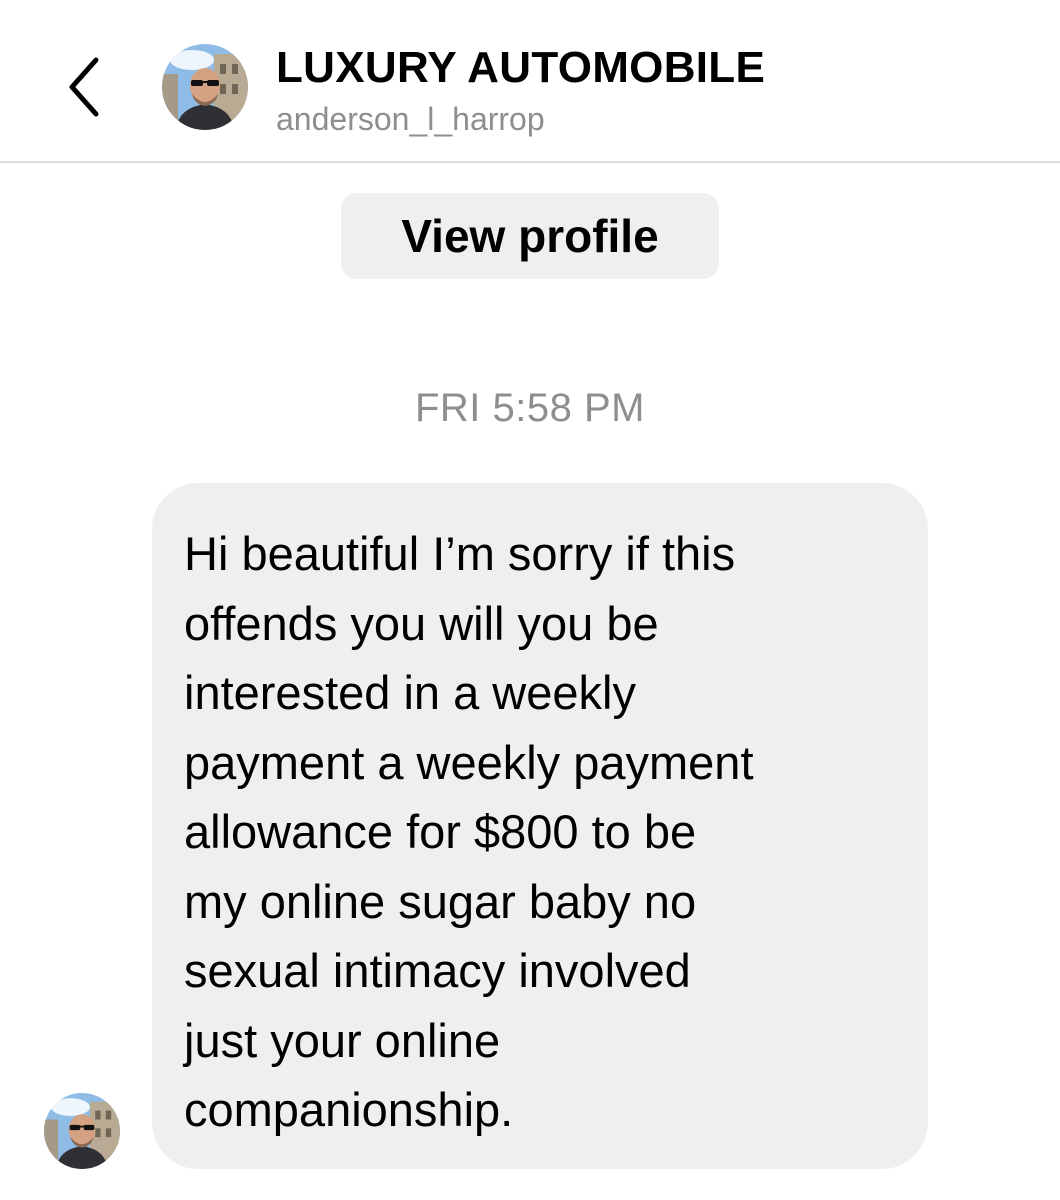 This screenshot has height=1200, width=1060. Describe the element at coordinates (529, 408) in the screenshot. I see `message-timestamp: FRI 5:58 PM` at that location.